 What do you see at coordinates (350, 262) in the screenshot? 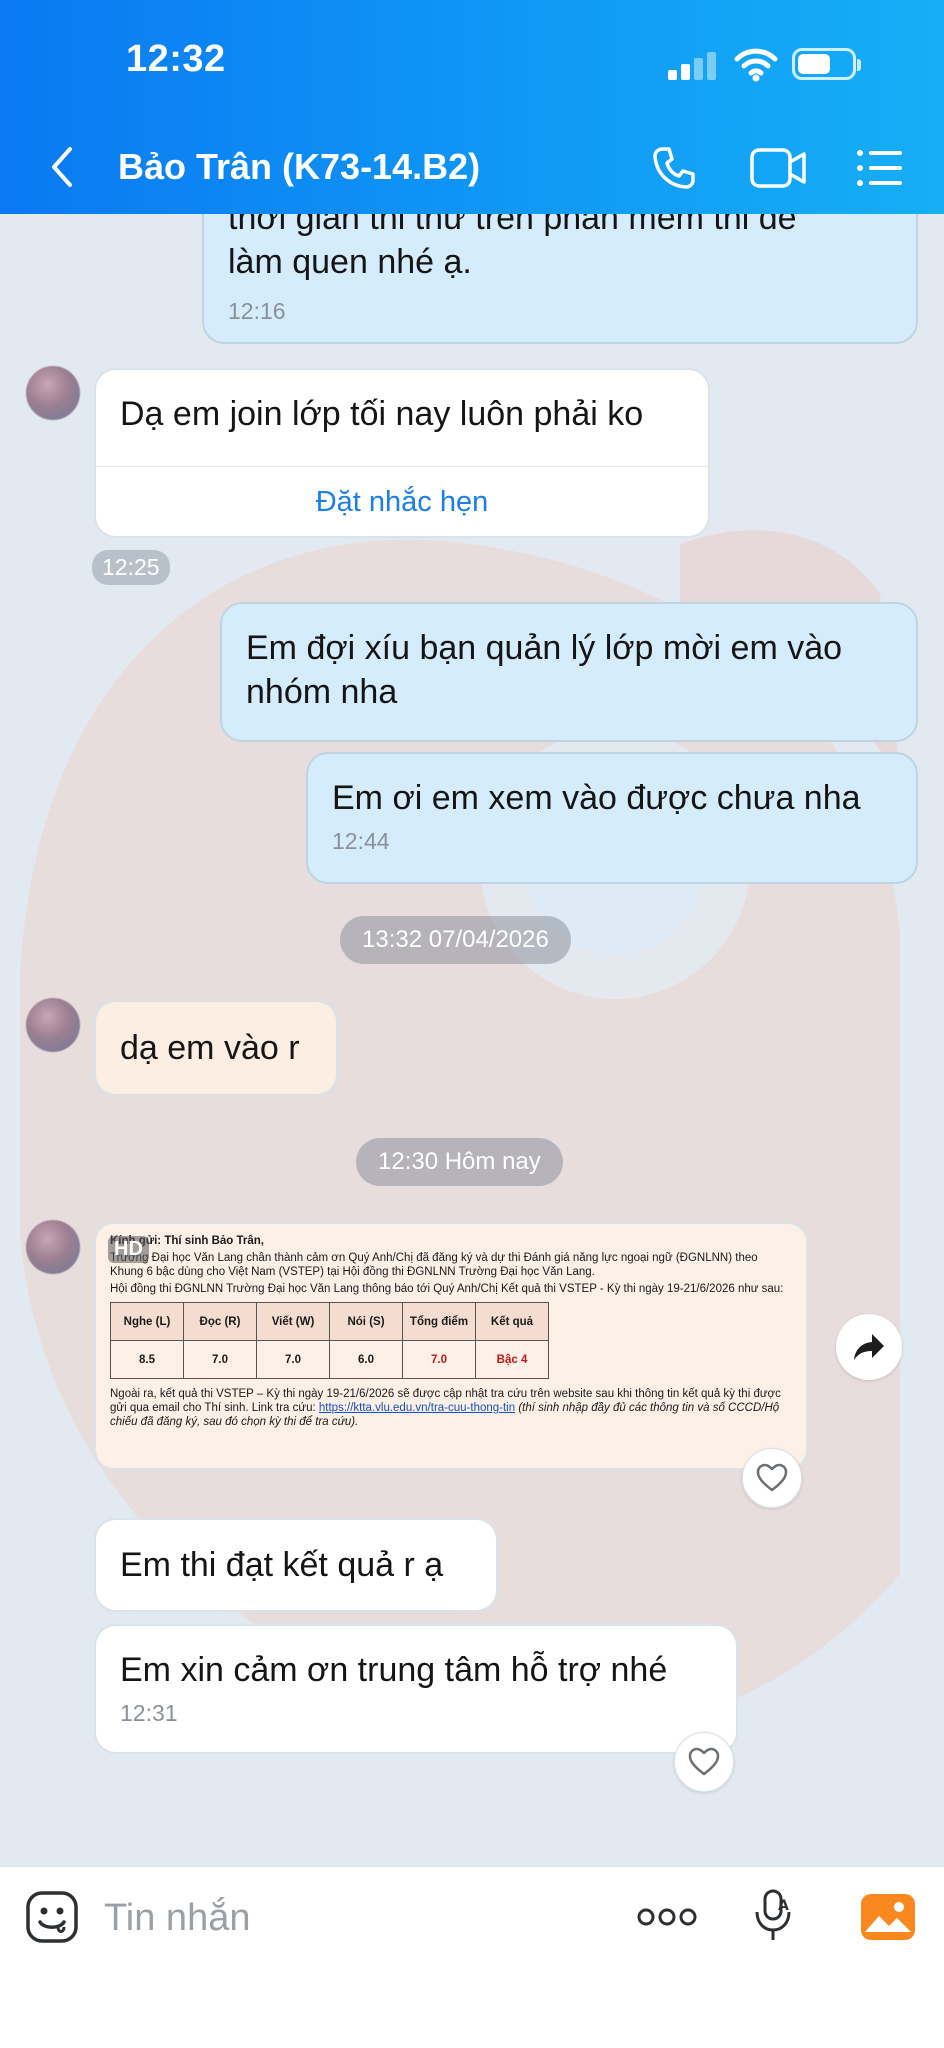
I see `message-text: làm quen nhé ạ.` at bounding box center [350, 262].